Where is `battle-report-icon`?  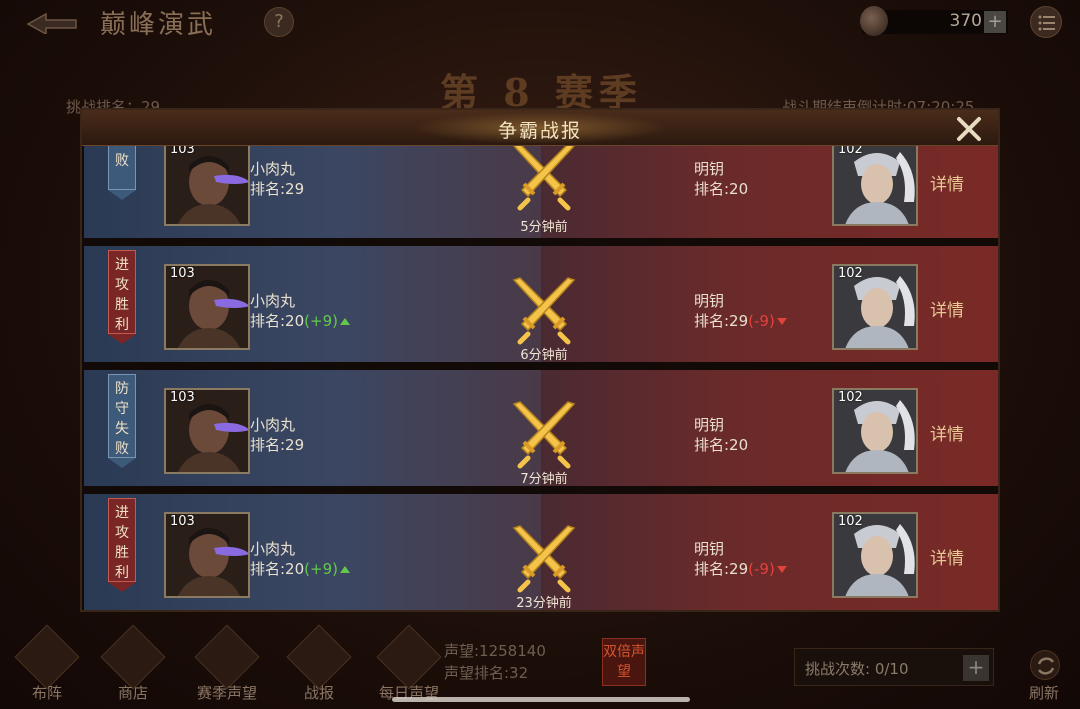 battle-report-icon is located at coordinates (319, 657).